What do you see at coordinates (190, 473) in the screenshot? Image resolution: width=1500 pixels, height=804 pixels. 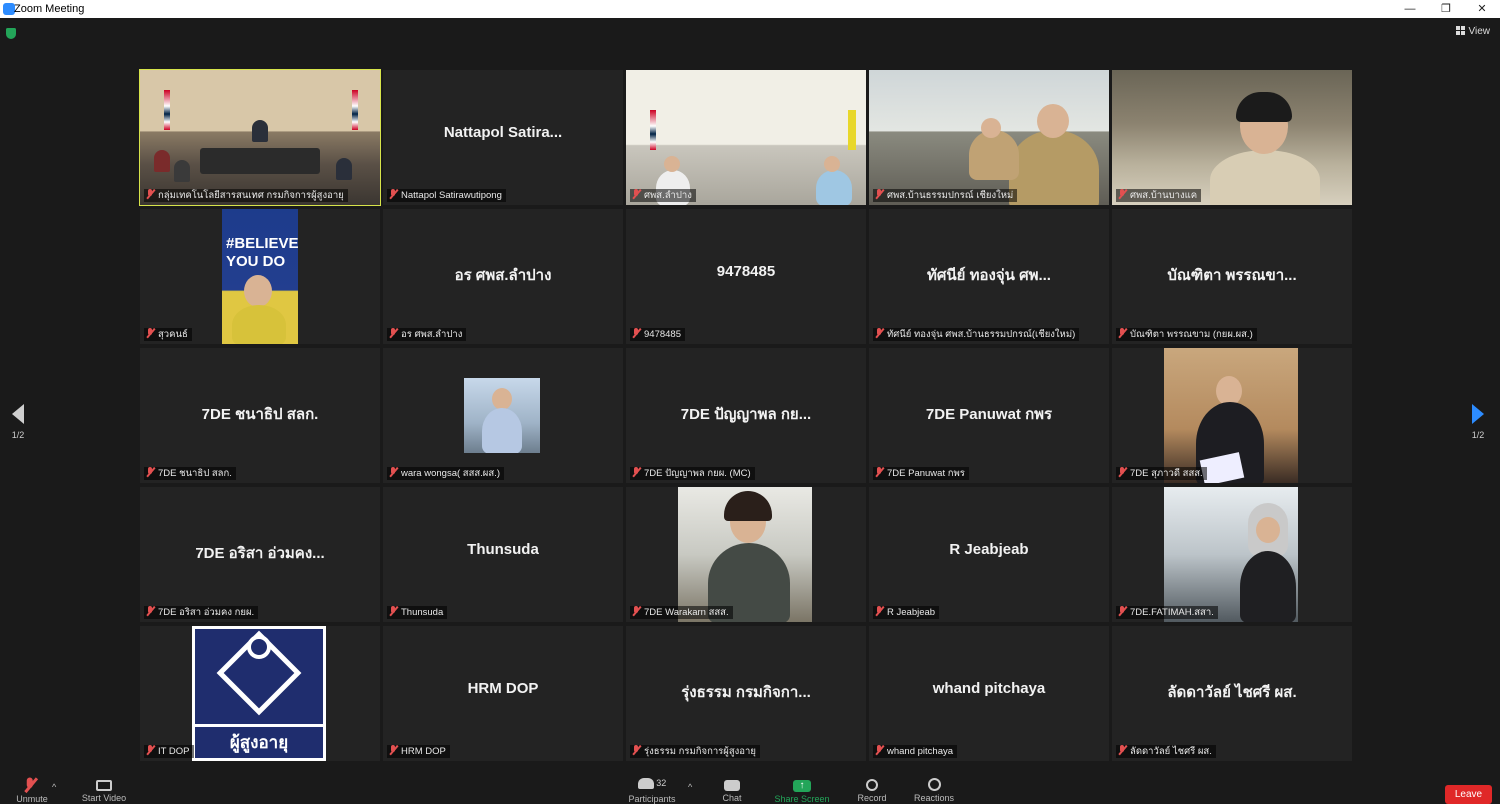 I see `participant-name-label: 7DE ชนาธิป สลก.` at bounding box center [190, 473].